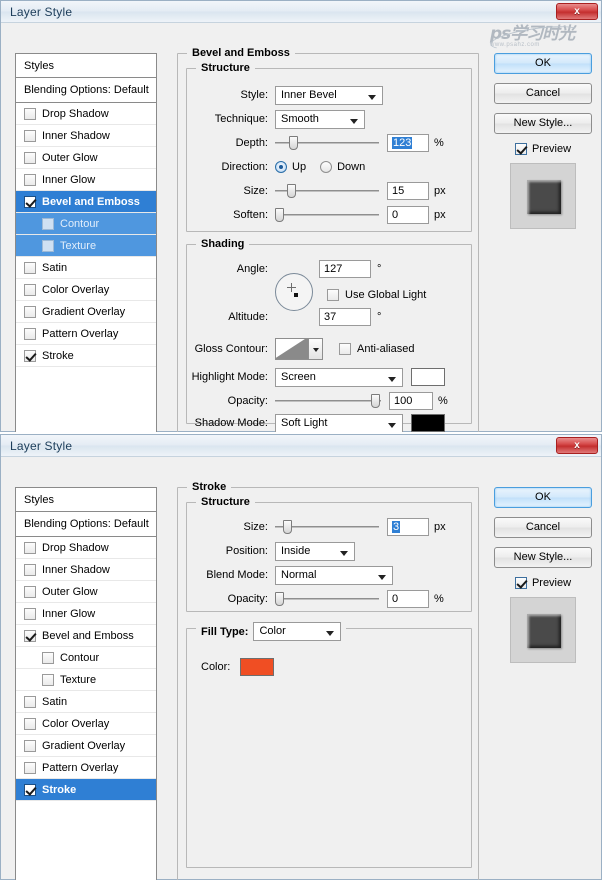 The image size is (602, 880). Describe the element at coordinates (327, 215) in the screenshot. I see `soften-slider` at that location.